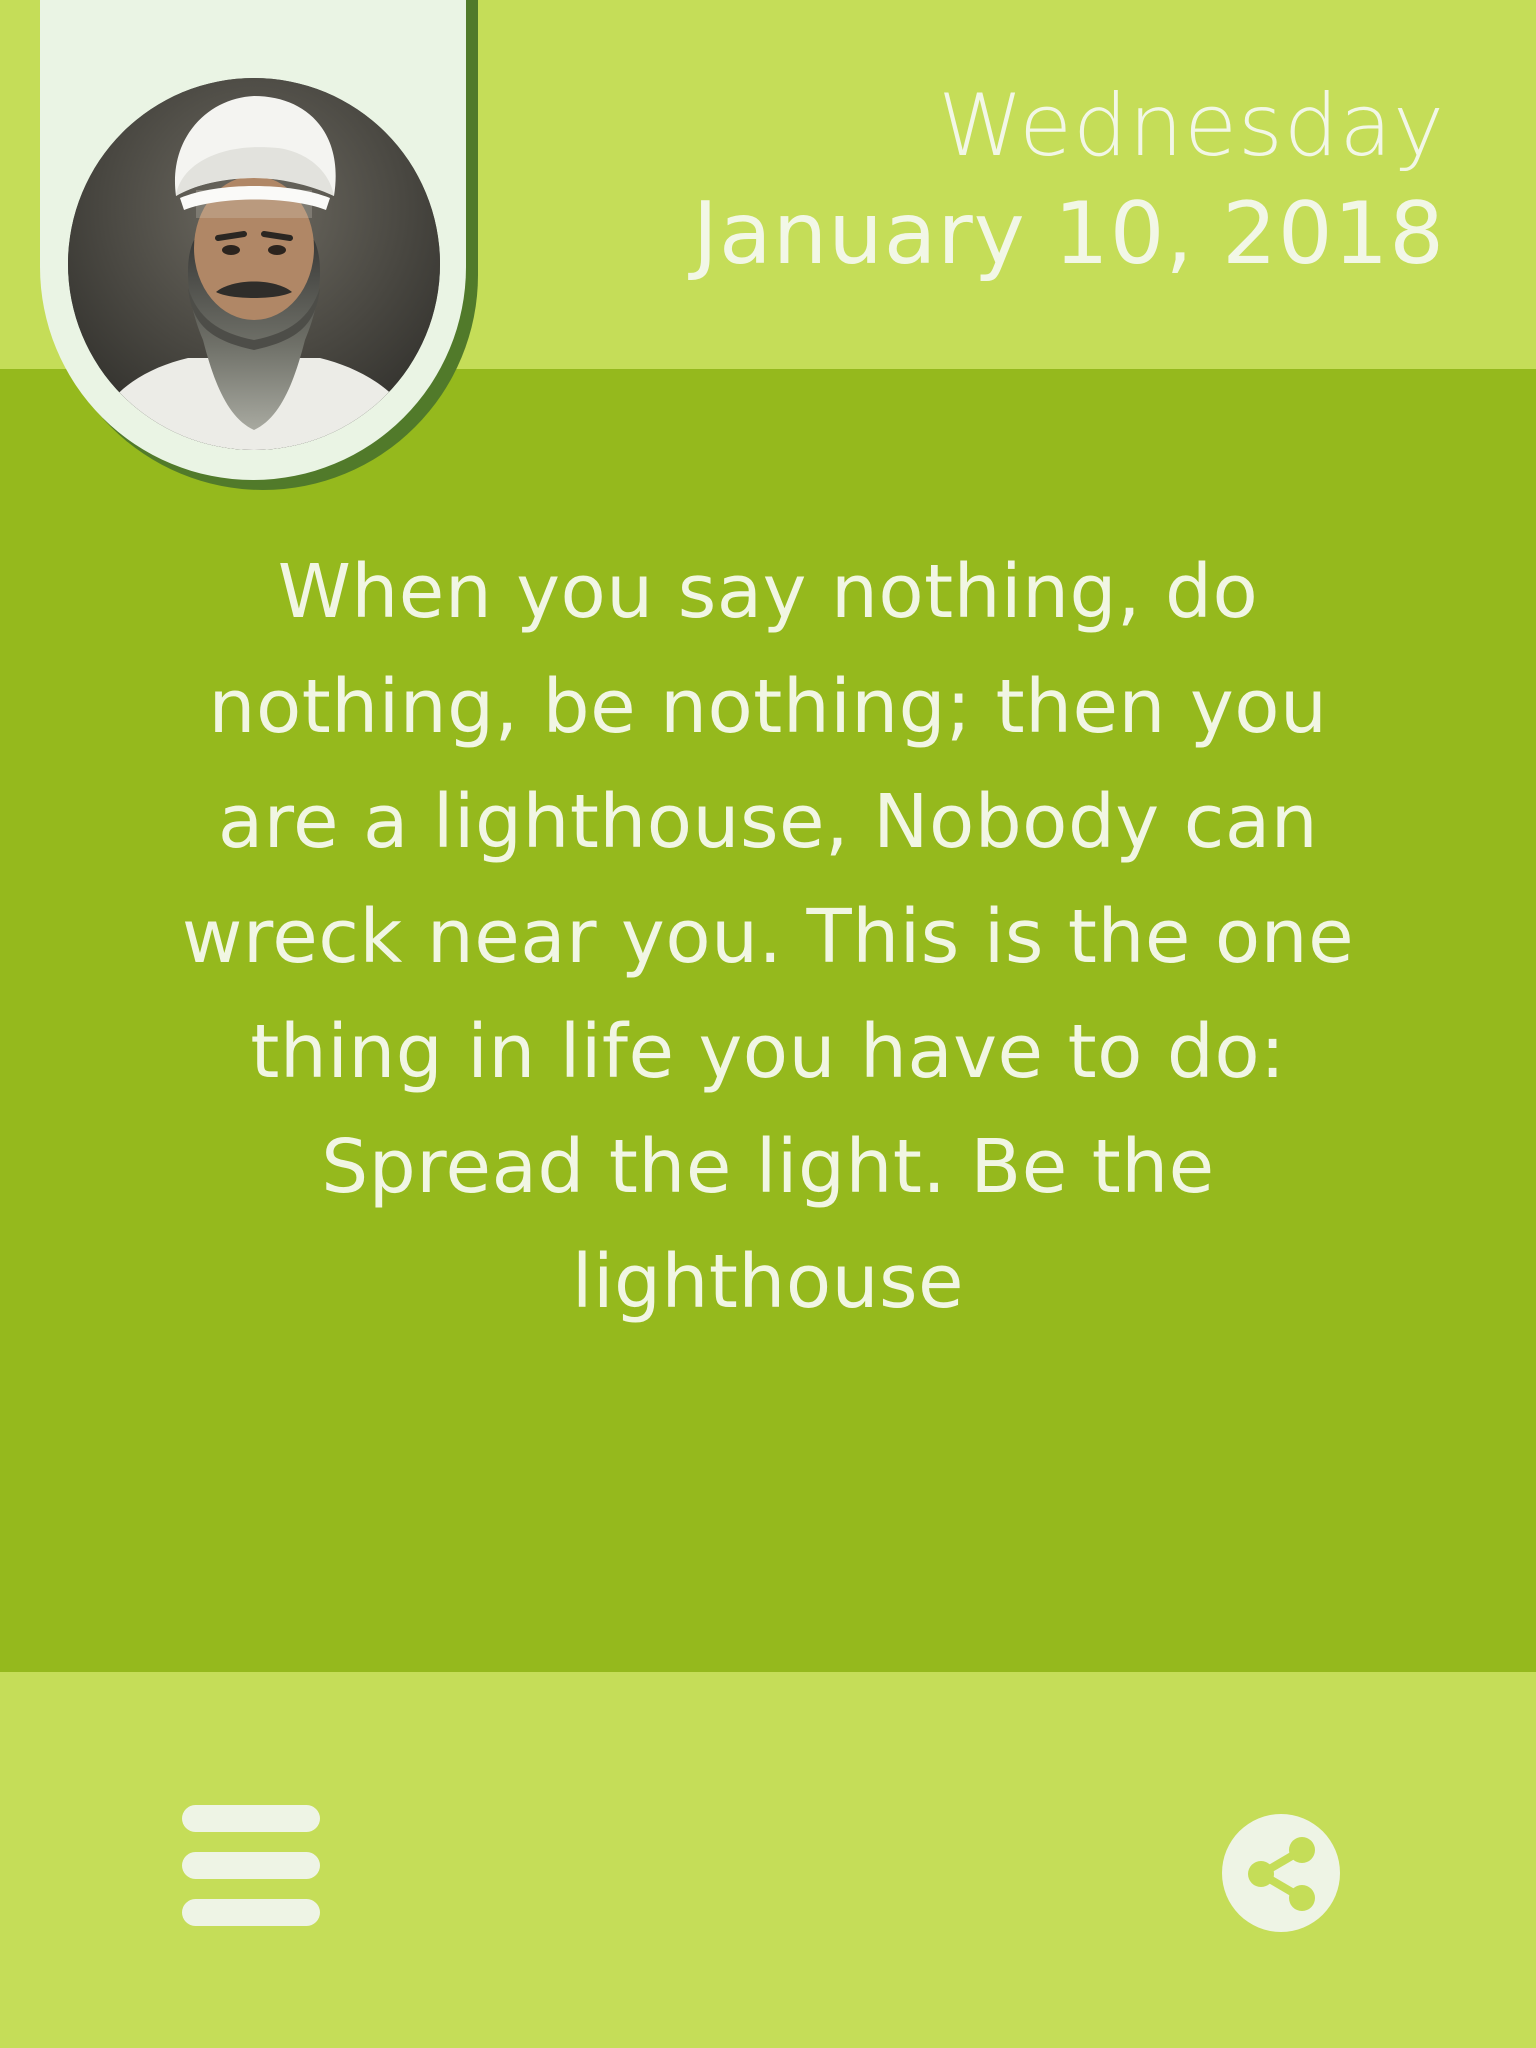 The height and width of the screenshot is (2048, 1536). I want to click on portrait-image, so click(254, 264).